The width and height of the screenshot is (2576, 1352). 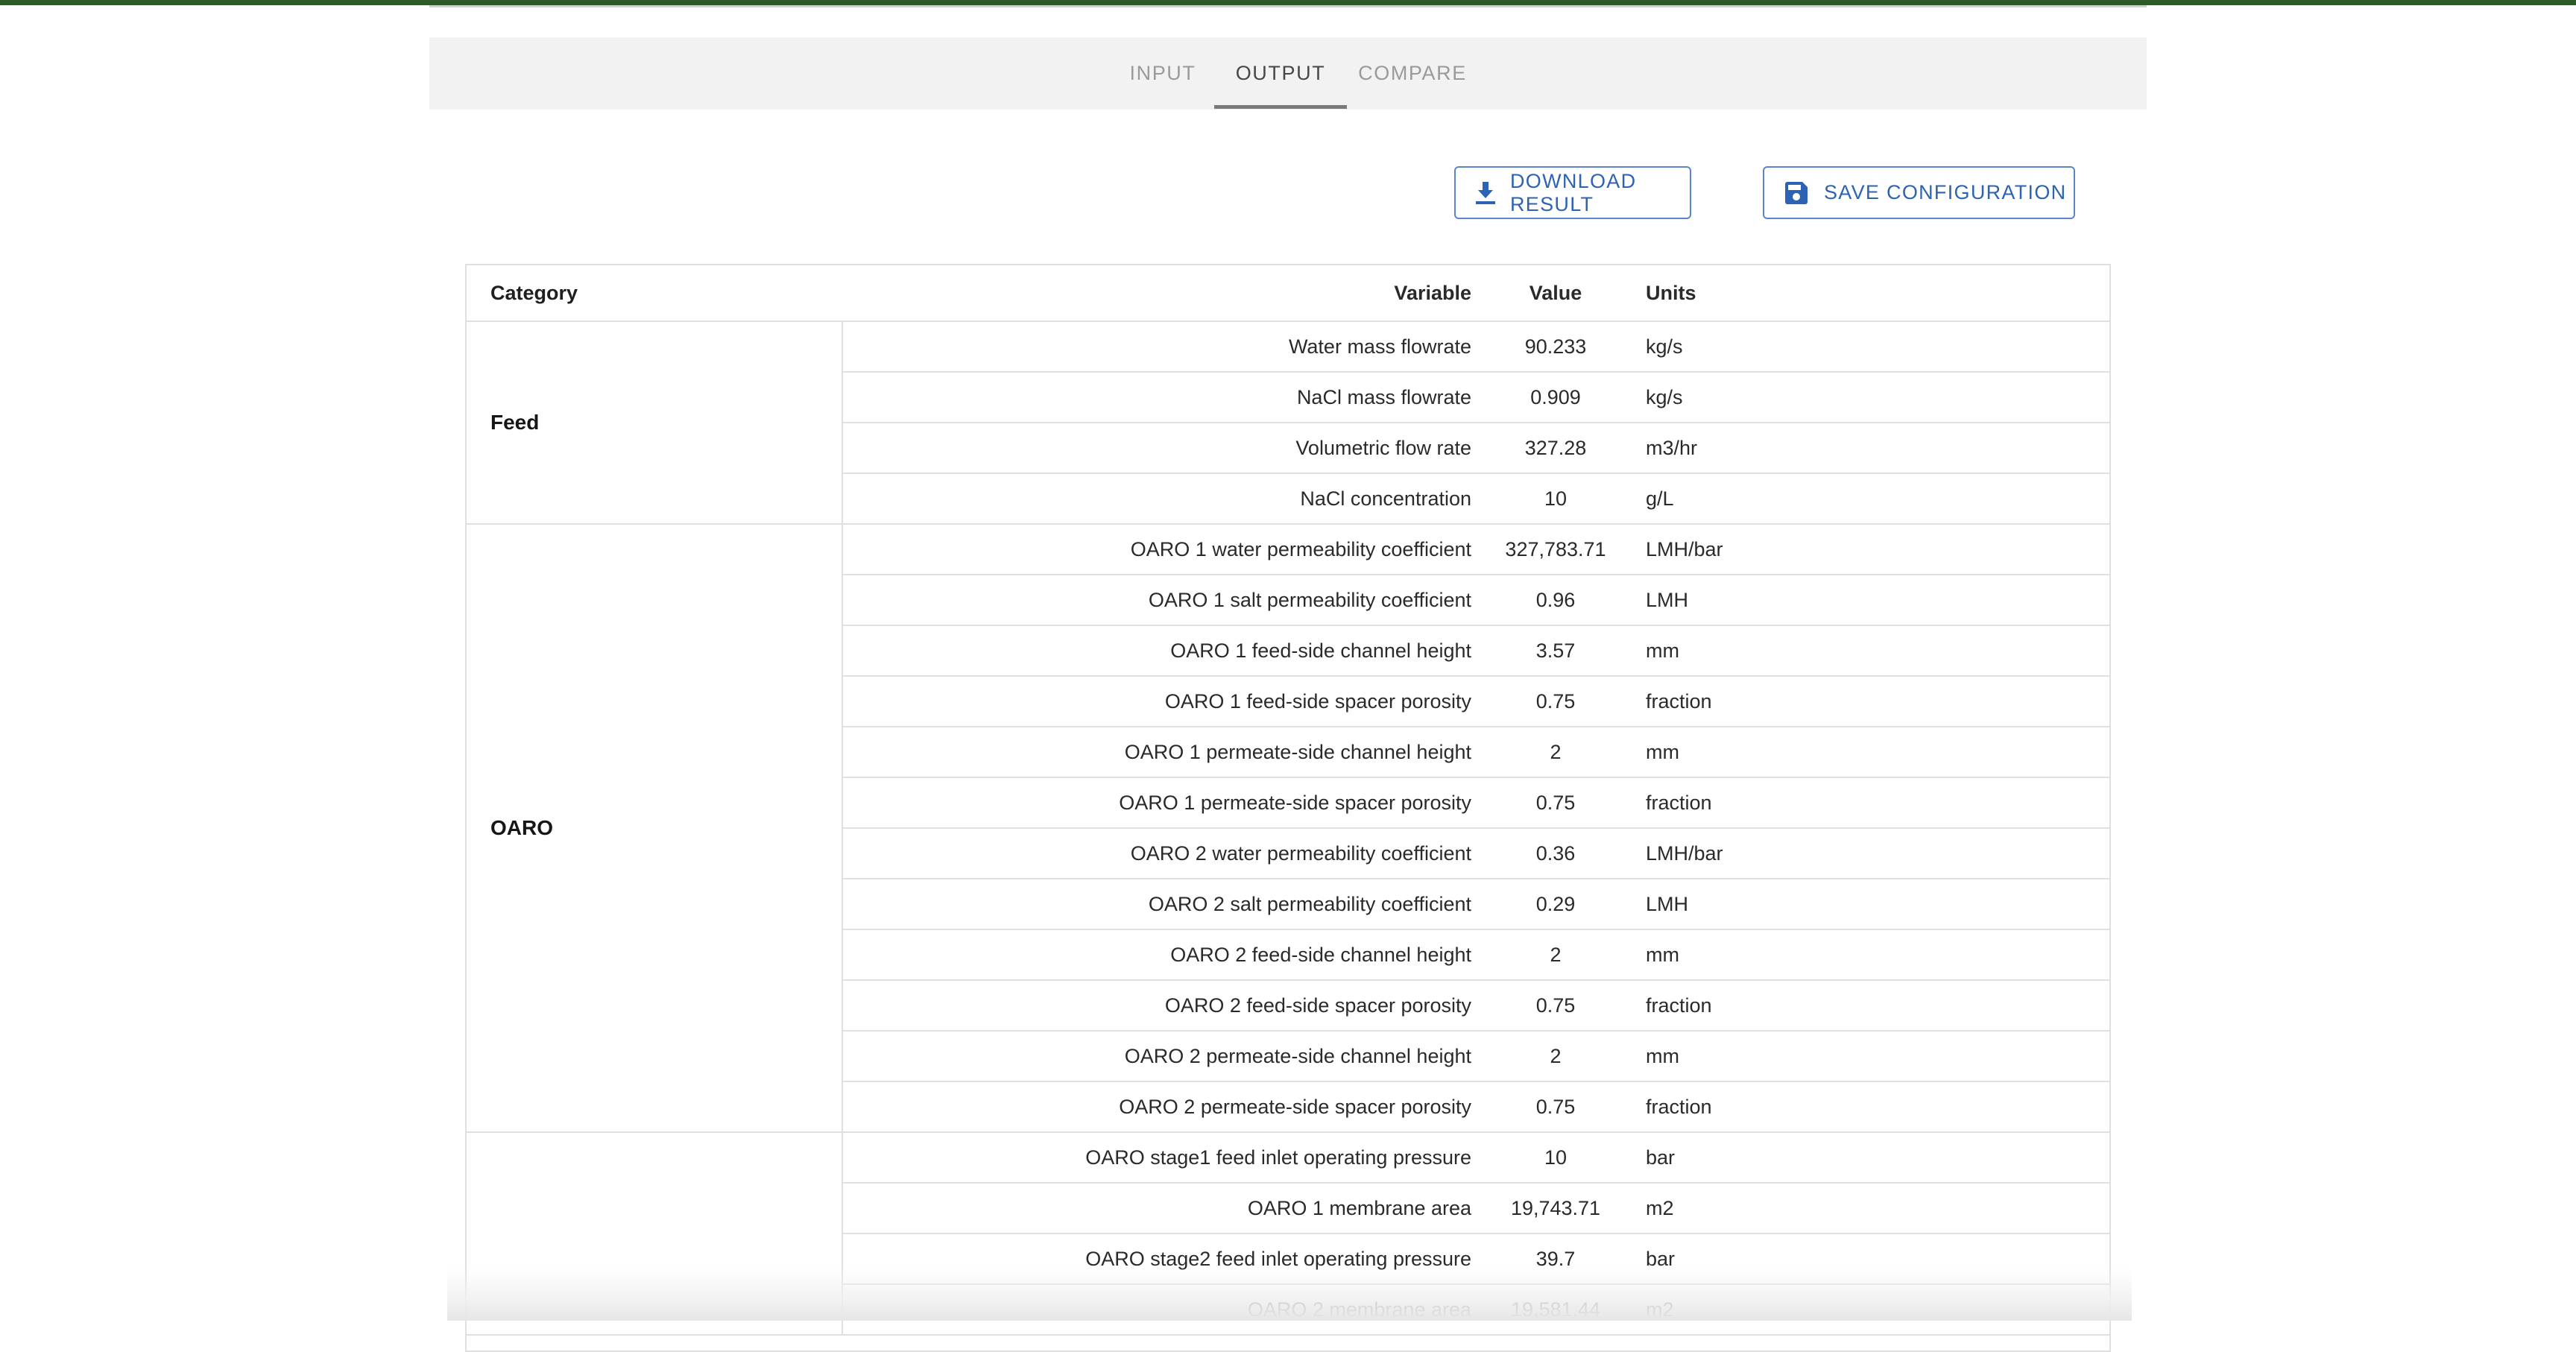 I want to click on units-cell: g/L, so click(x=1694, y=499).